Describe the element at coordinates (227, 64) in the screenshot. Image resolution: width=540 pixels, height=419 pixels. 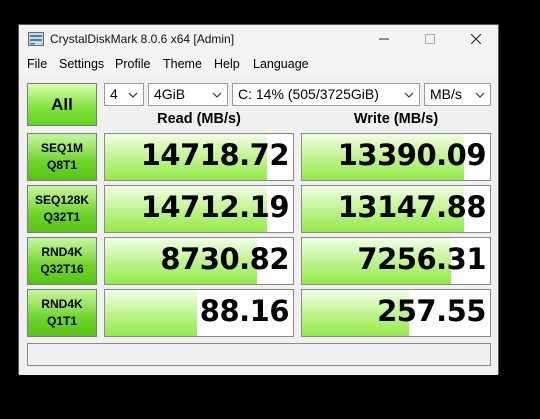
I see `menu-help: Help` at that location.